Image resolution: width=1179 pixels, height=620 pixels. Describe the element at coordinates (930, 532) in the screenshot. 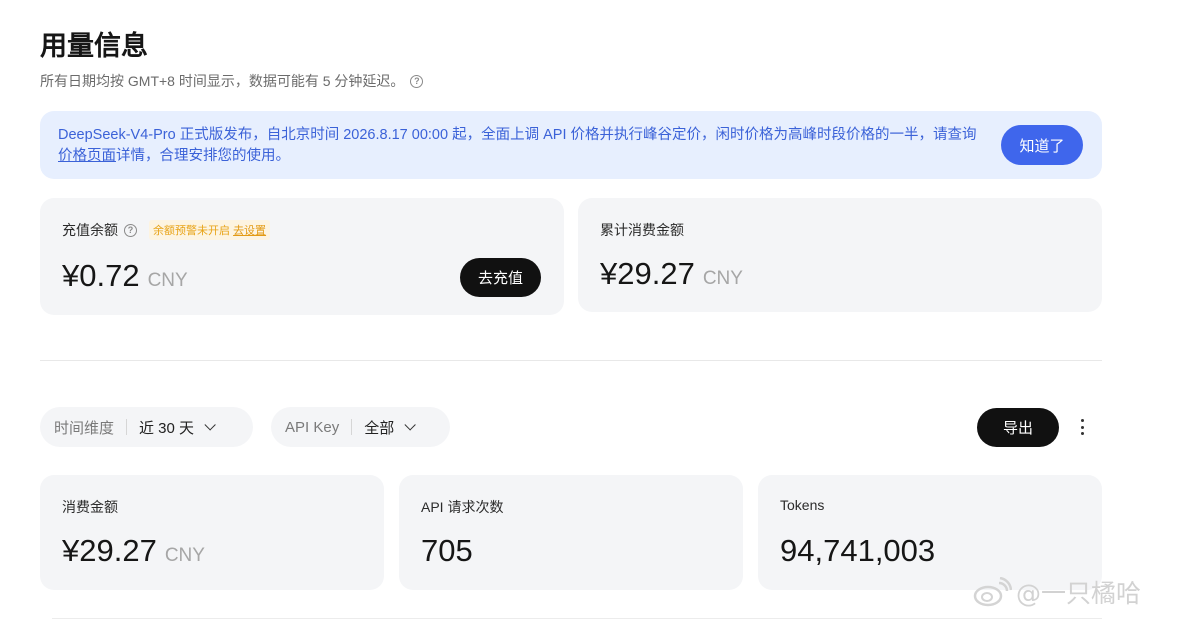

I see `stat-card-tokens: Tokens 94,741,003` at that location.